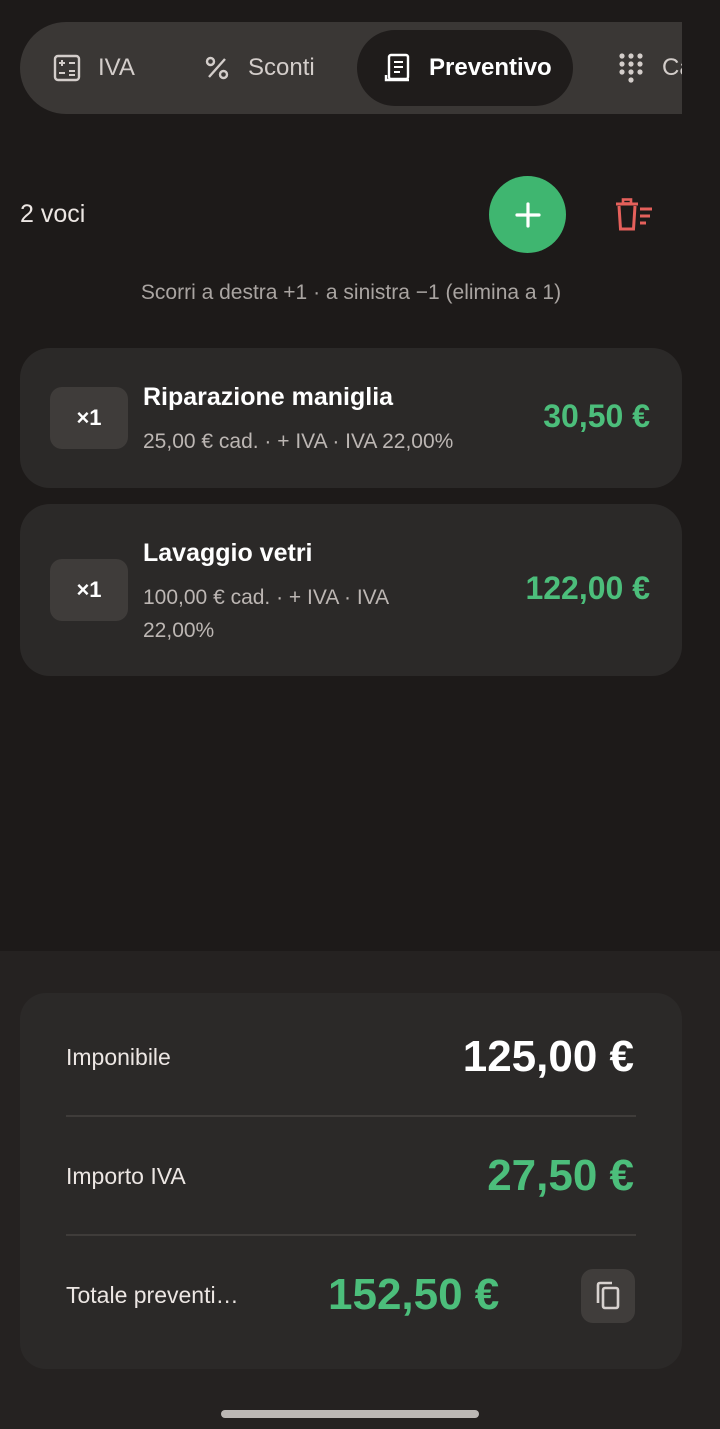 This screenshot has width=720, height=1429. I want to click on copy-icon, so click(608, 1296).